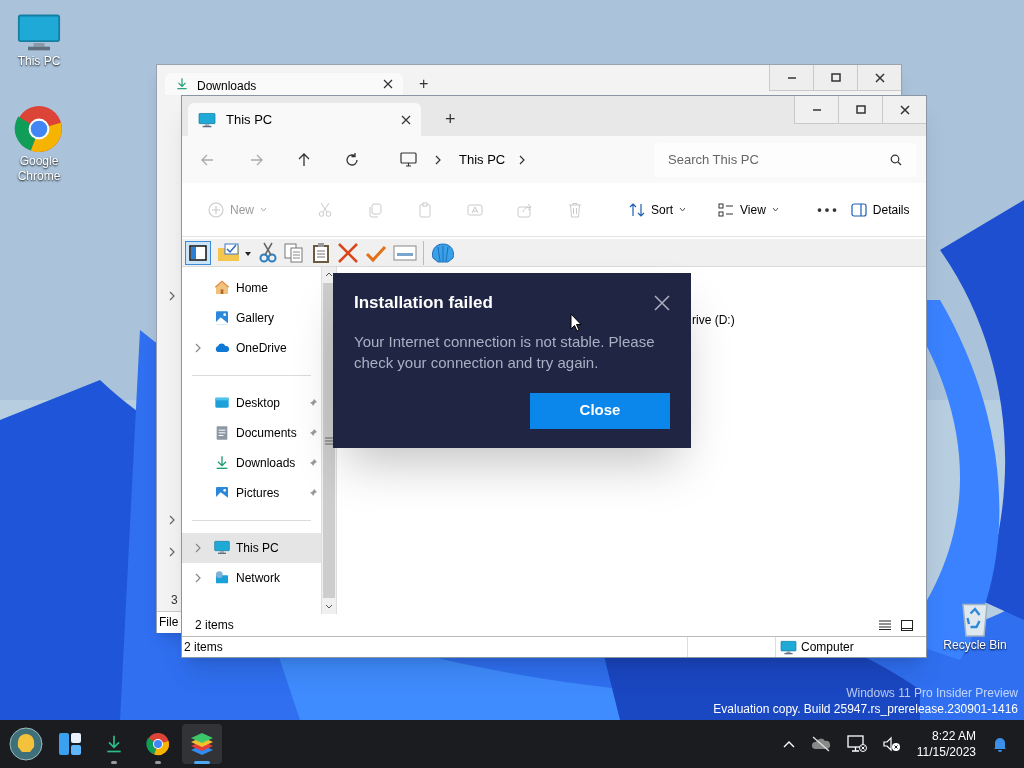  Describe the element at coordinates (475, 209) in the screenshot. I see `rename-icon` at that location.